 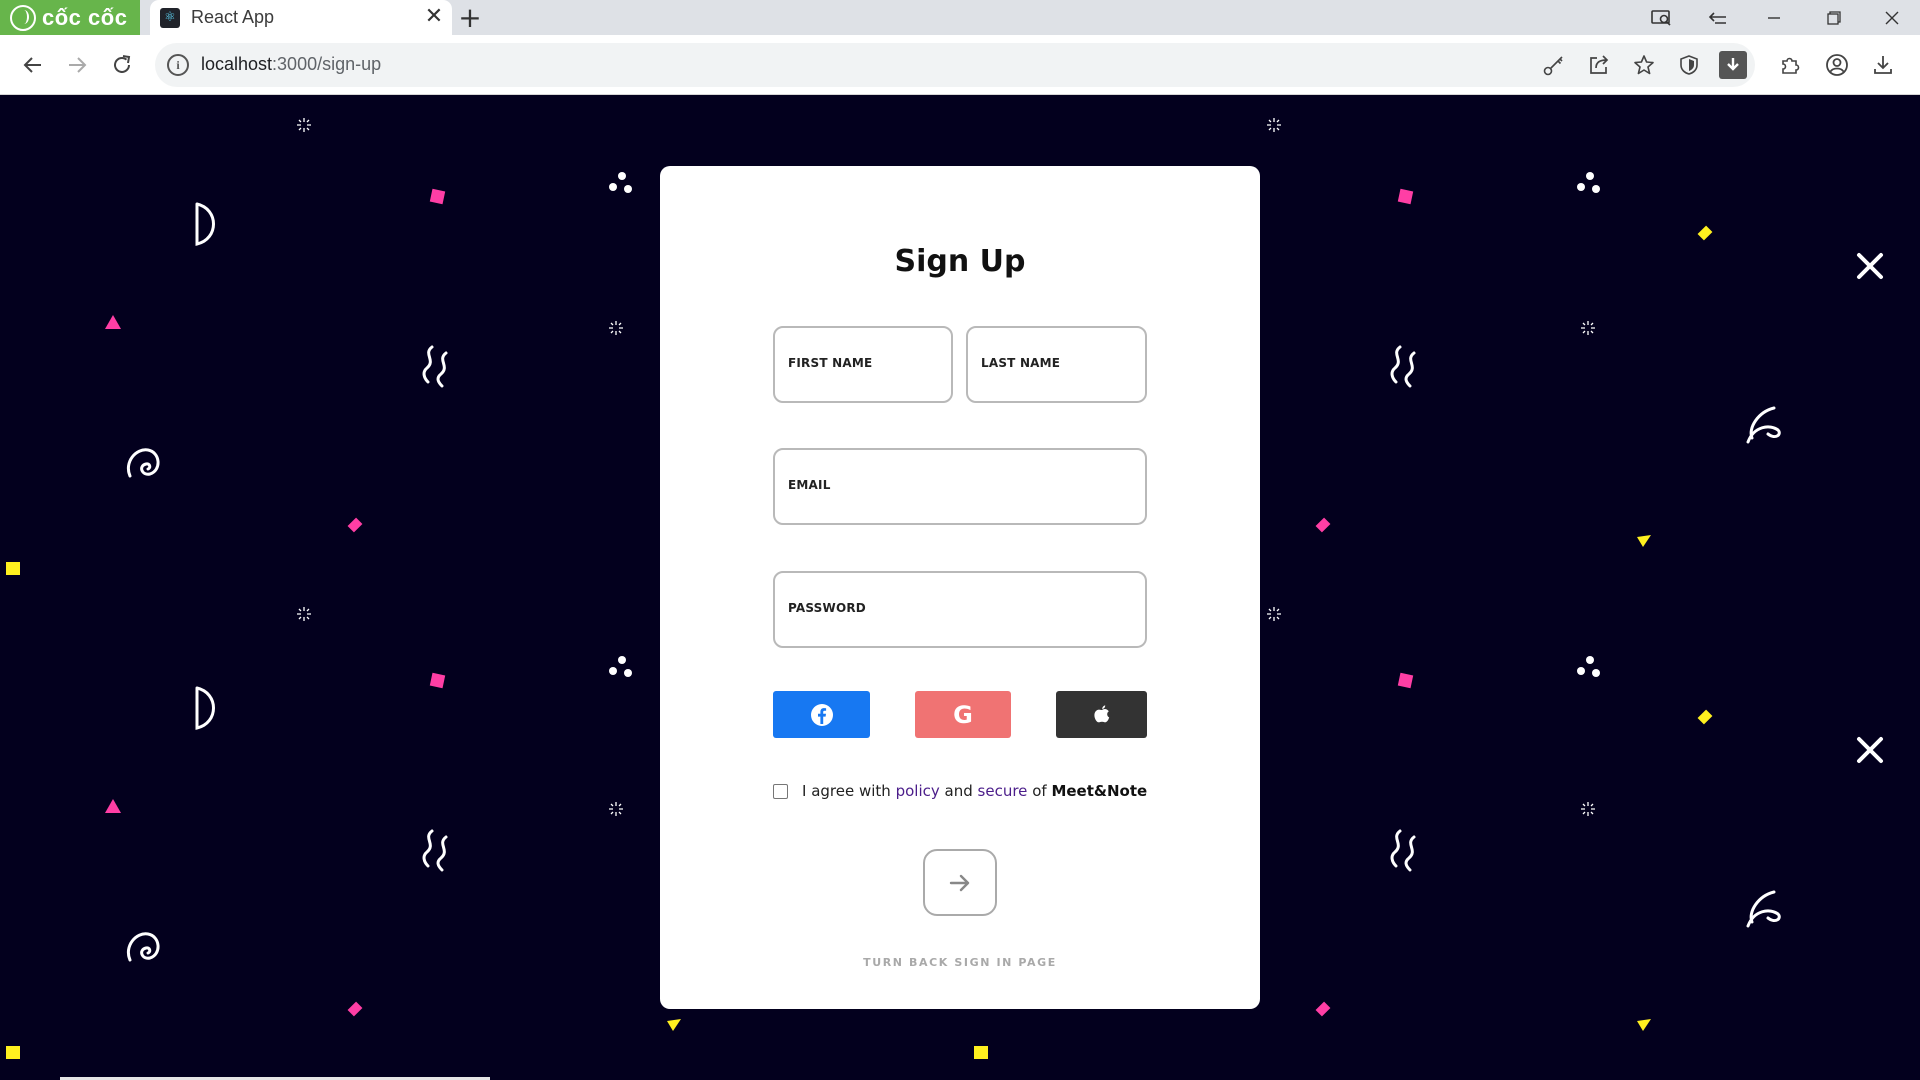 I want to click on forward-button, so click(x=77, y=65).